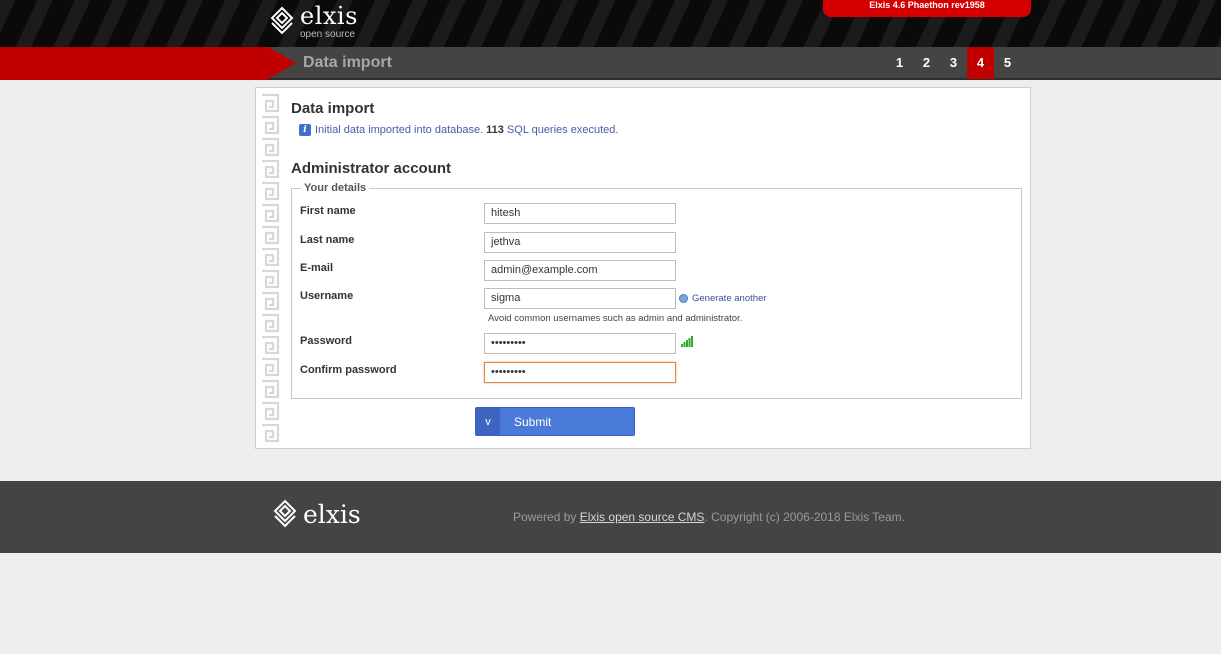  Describe the element at coordinates (317, 268) in the screenshot. I see `email-label: E-mail` at that location.